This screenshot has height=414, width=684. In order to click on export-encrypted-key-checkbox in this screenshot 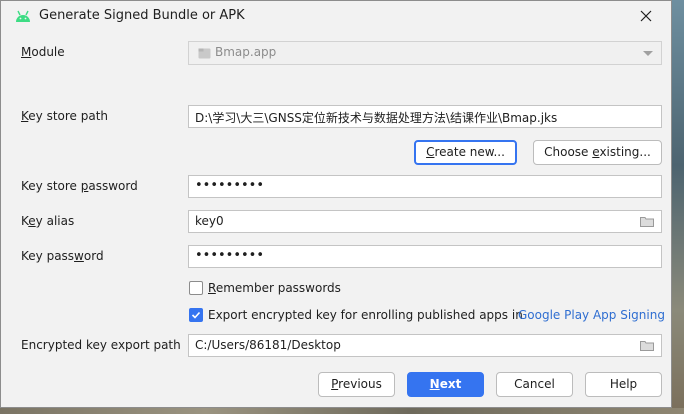, I will do `click(196, 315)`.